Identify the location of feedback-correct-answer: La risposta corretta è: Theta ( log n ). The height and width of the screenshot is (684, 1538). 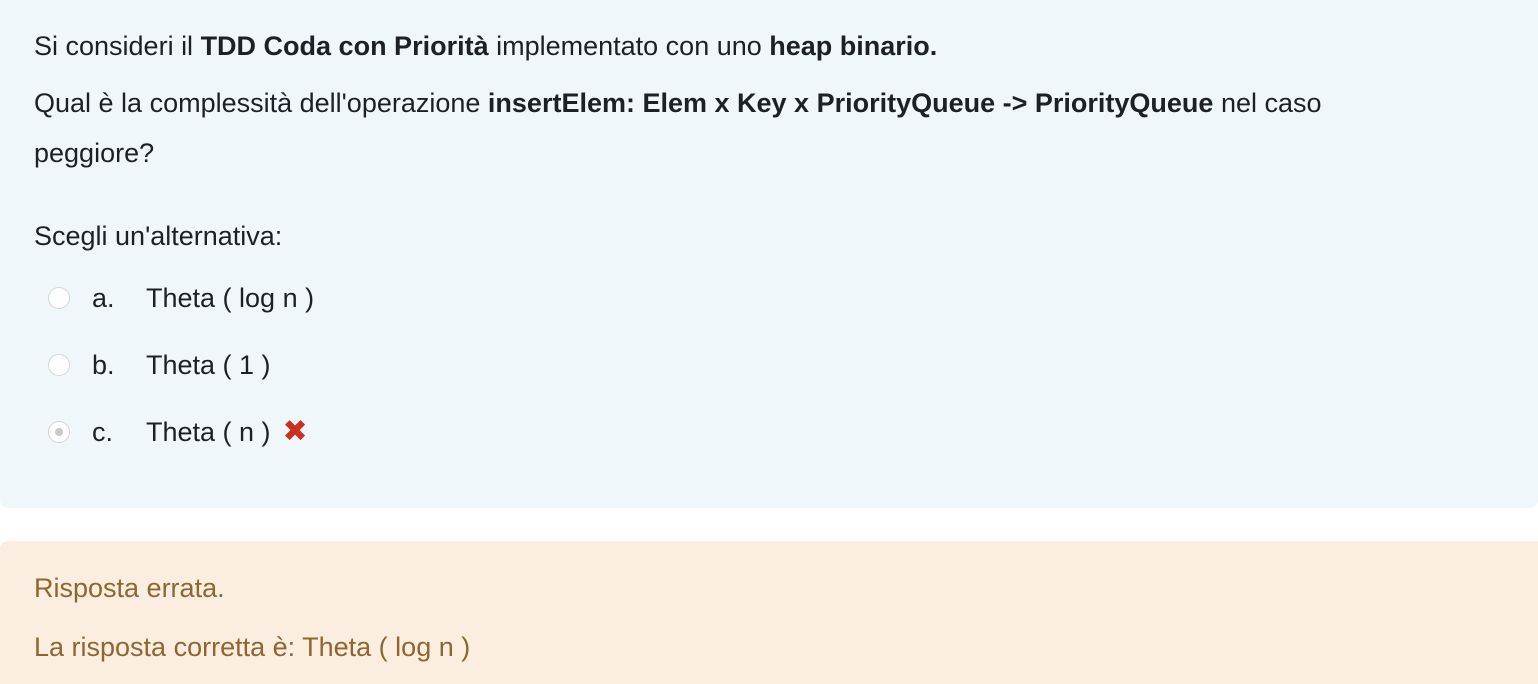
(252, 647).